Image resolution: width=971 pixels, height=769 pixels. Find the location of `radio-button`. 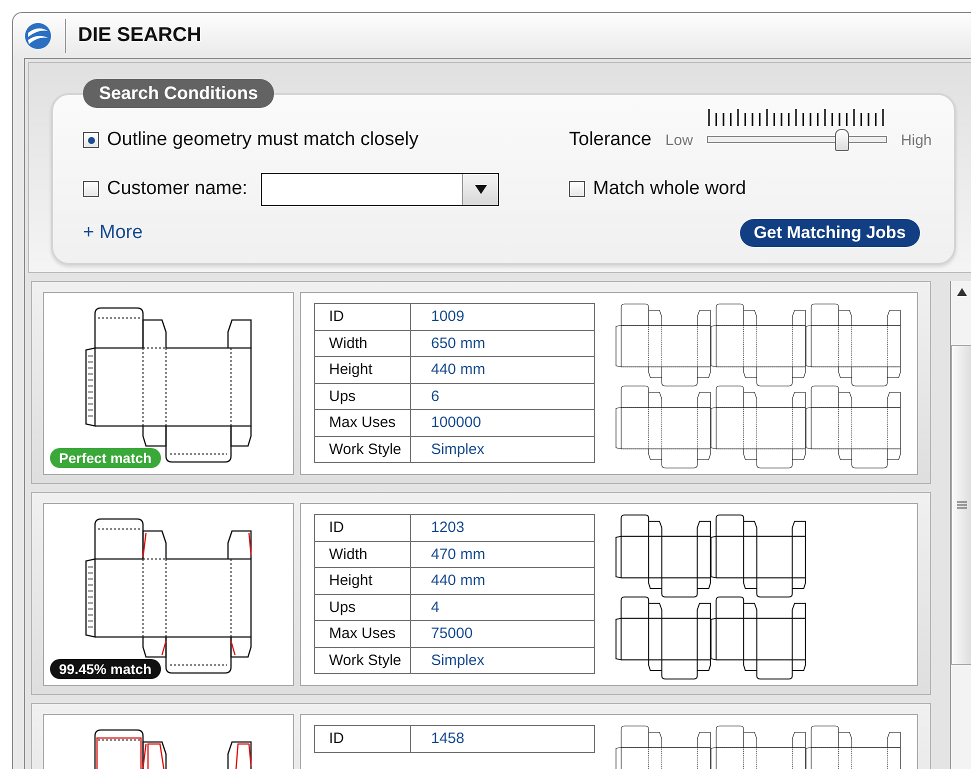

radio-button is located at coordinates (91, 140).